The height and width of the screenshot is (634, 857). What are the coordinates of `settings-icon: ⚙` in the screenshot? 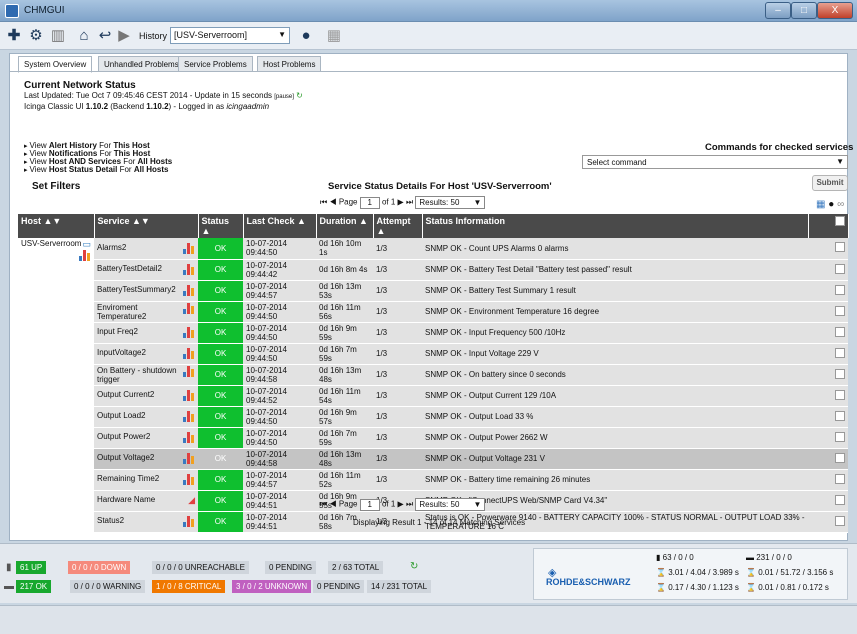 It's located at (36, 36).